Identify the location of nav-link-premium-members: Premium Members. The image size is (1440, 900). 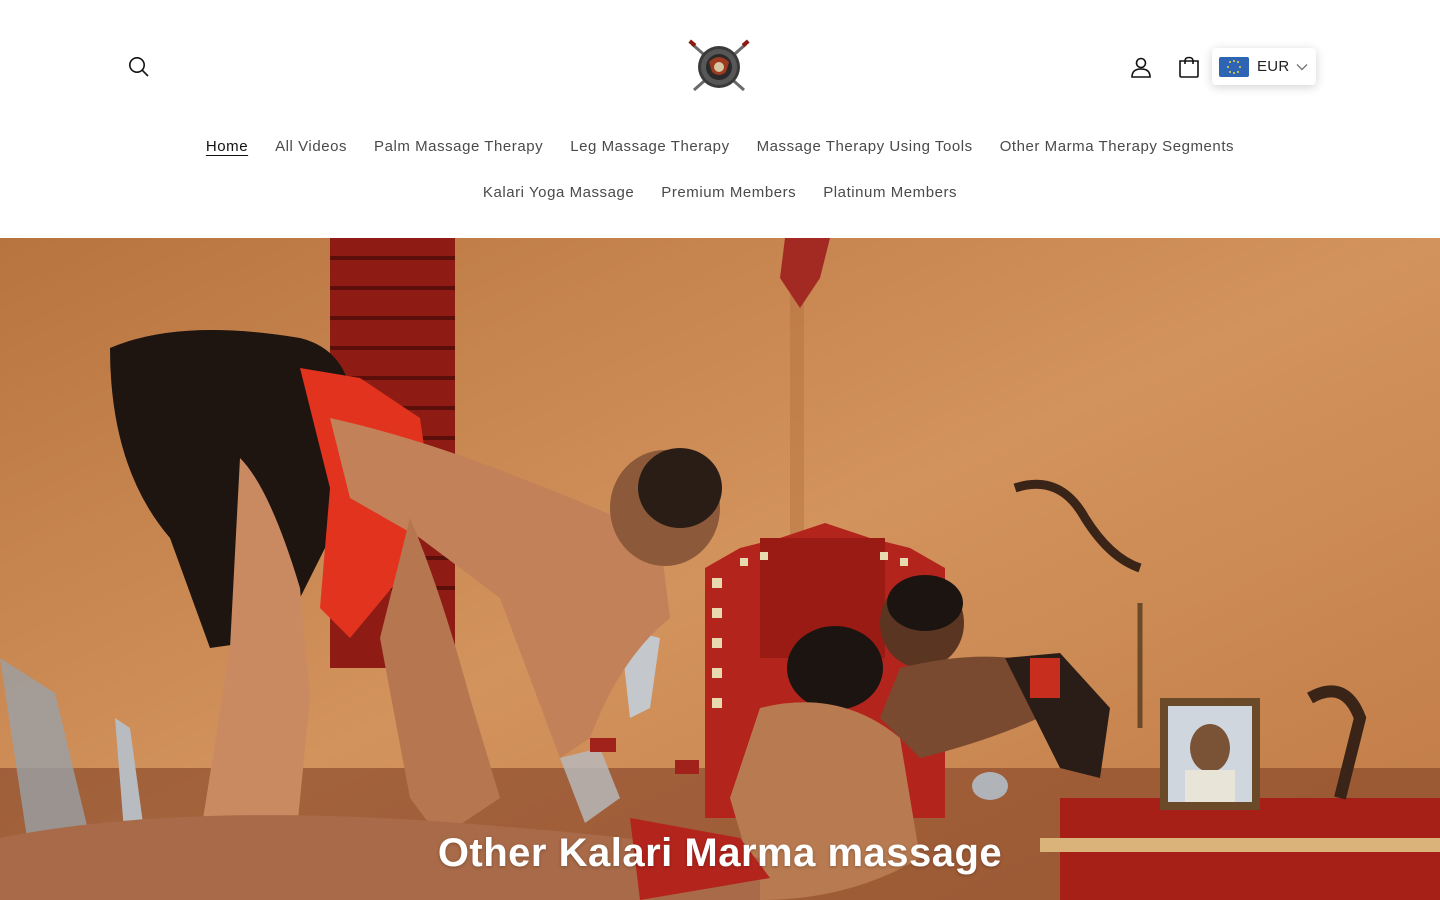
(728, 193).